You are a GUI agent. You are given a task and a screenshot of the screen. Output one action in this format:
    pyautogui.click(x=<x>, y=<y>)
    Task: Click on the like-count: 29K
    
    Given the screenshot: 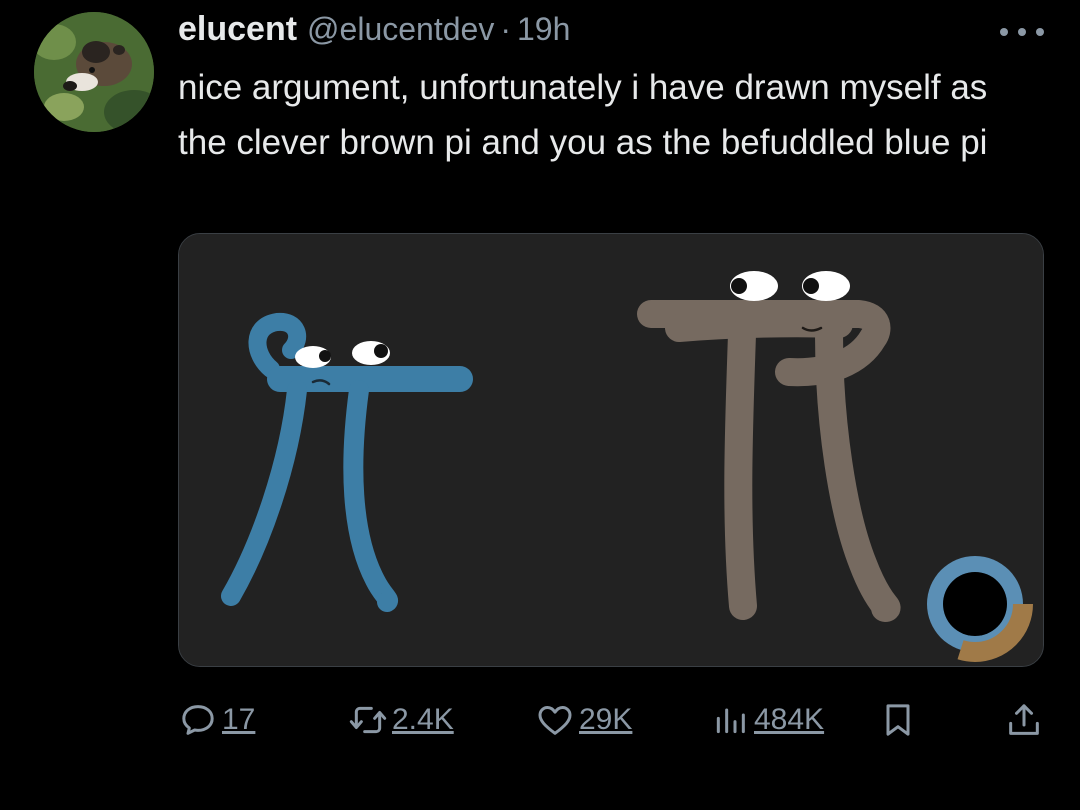 What is the action you would take?
    pyautogui.click(x=606, y=719)
    